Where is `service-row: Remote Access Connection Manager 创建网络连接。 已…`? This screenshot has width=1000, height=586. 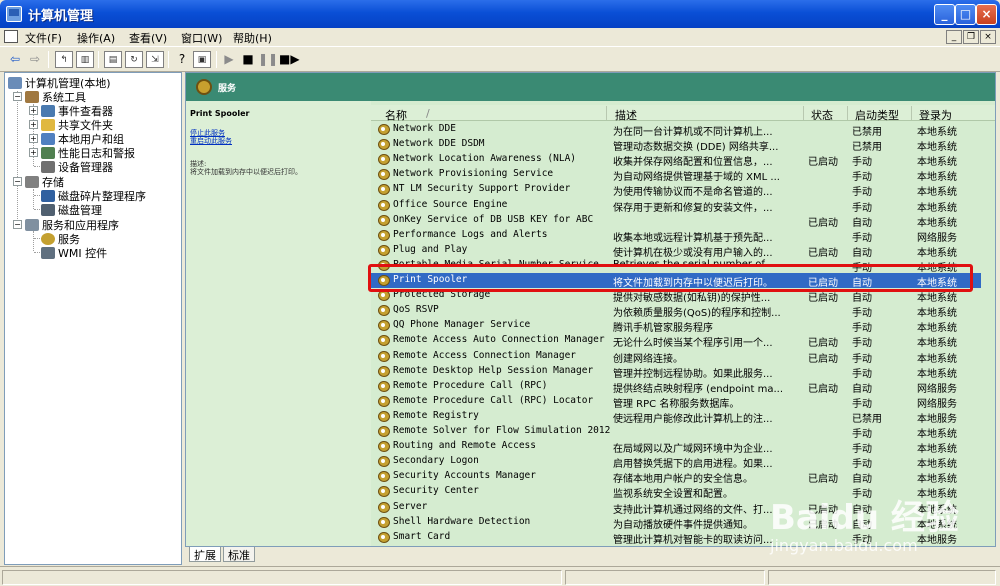 service-row: Remote Access Connection Manager 创建网络连接。 已… is located at coordinates (676, 357).